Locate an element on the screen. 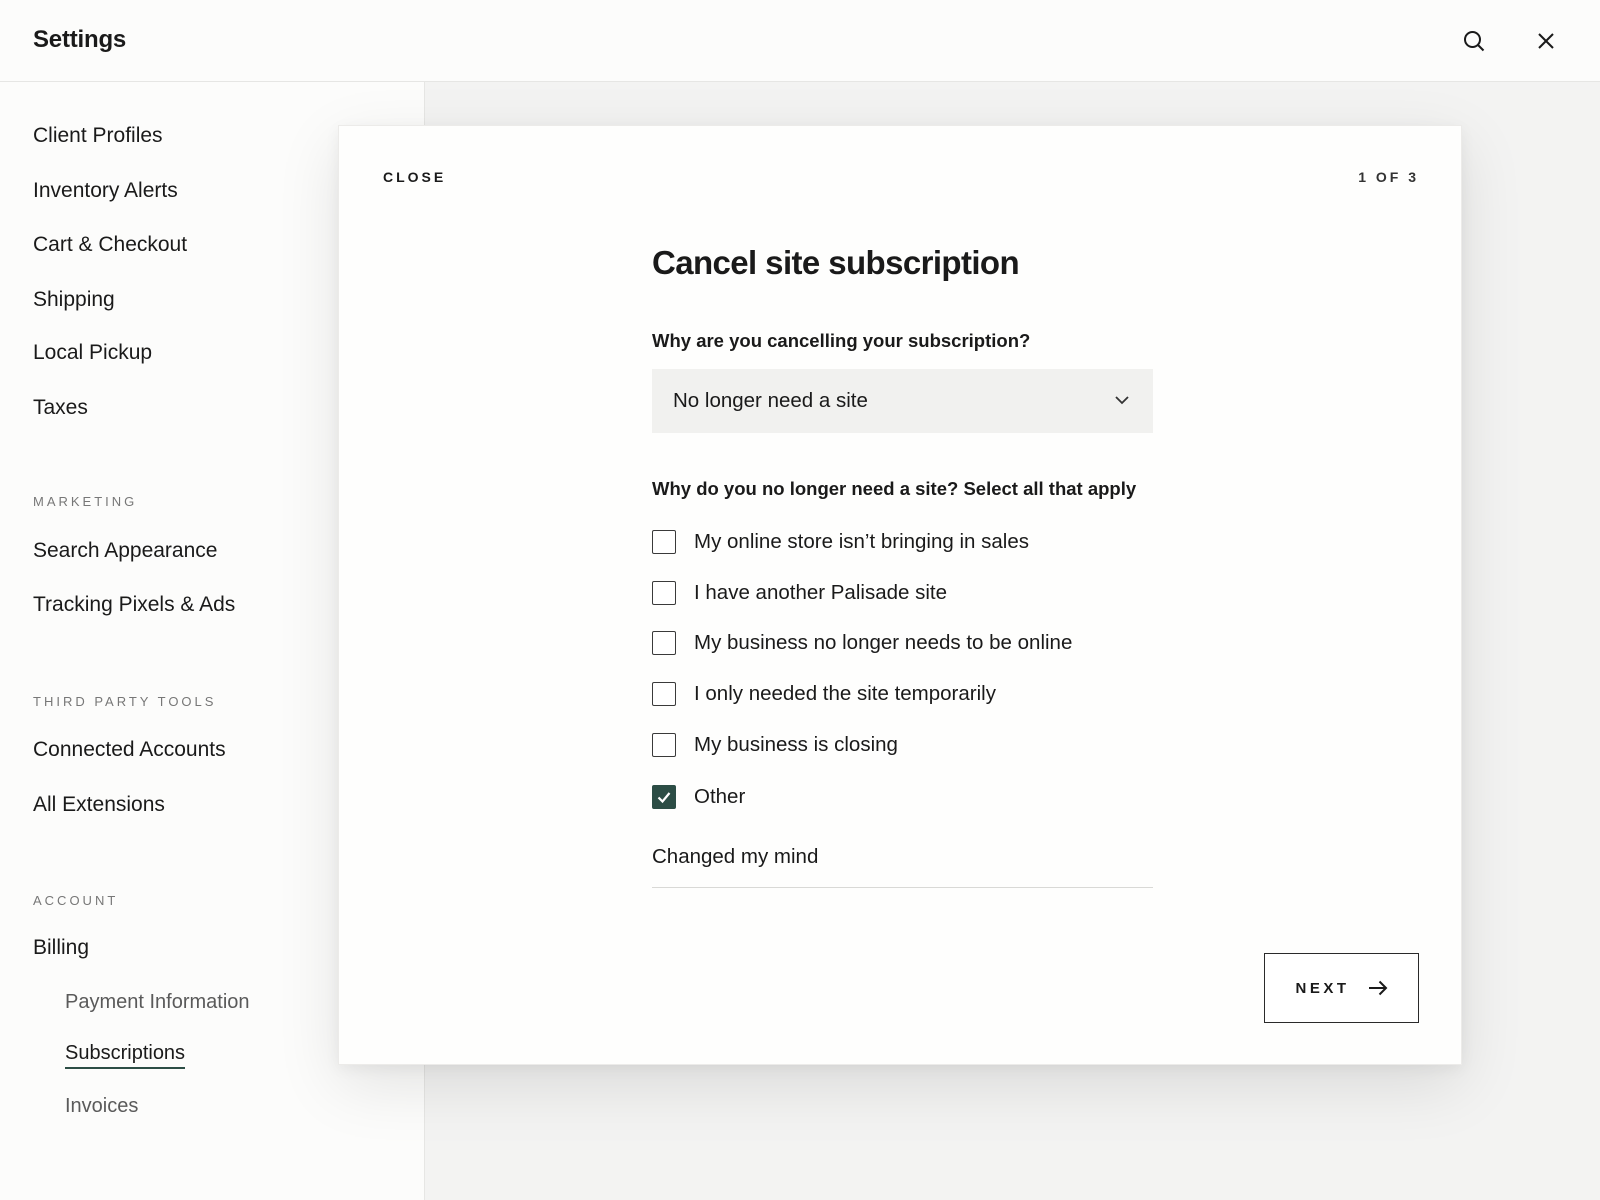  sidebar-item-payment-information: Payment Information is located at coordinates (157, 1002).